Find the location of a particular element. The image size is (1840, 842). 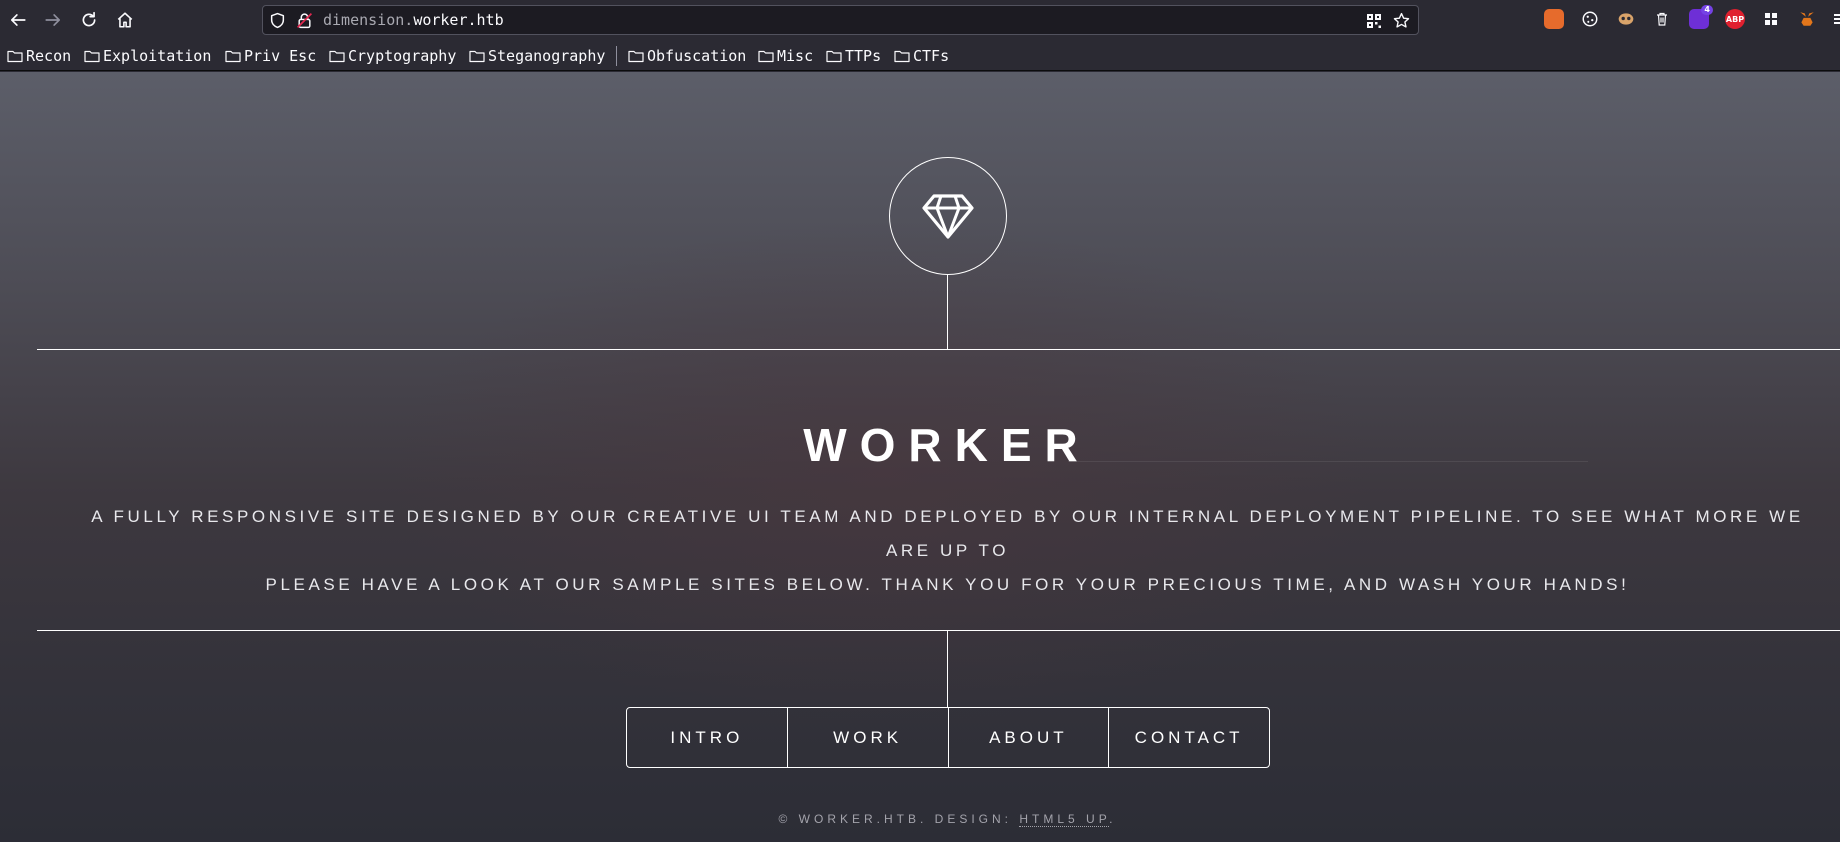

bookmark-folder-priv-esc: Priv Esc is located at coordinates (270, 56).